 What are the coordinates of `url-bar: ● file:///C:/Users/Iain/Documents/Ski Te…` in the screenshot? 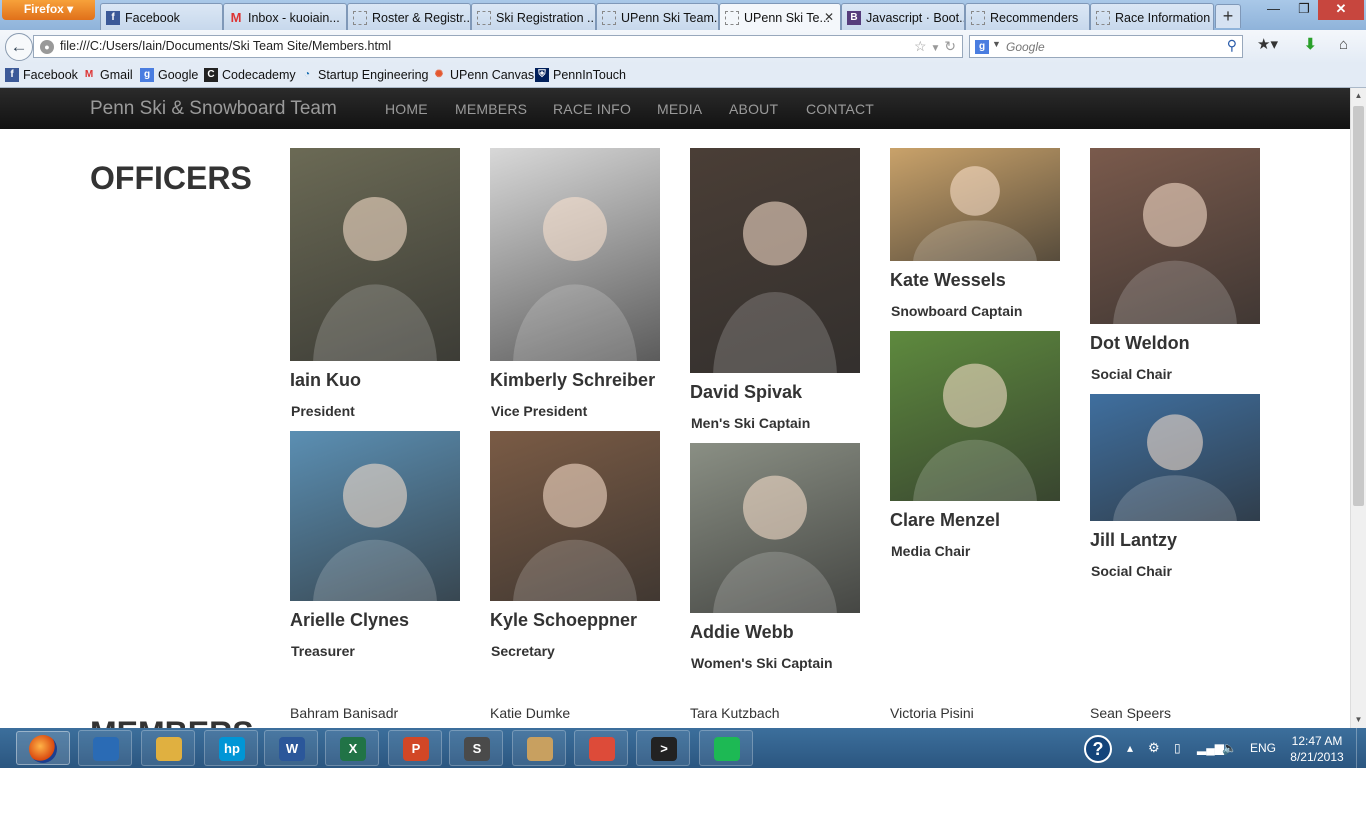 It's located at (498, 46).